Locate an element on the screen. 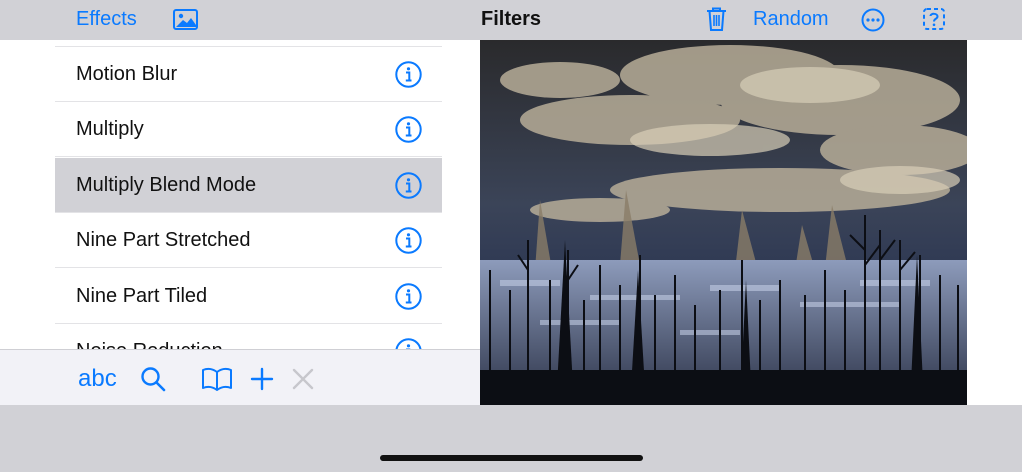 This screenshot has height=472, width=1022. filter-label: Motion Blur is located at coordinates (127, 74).